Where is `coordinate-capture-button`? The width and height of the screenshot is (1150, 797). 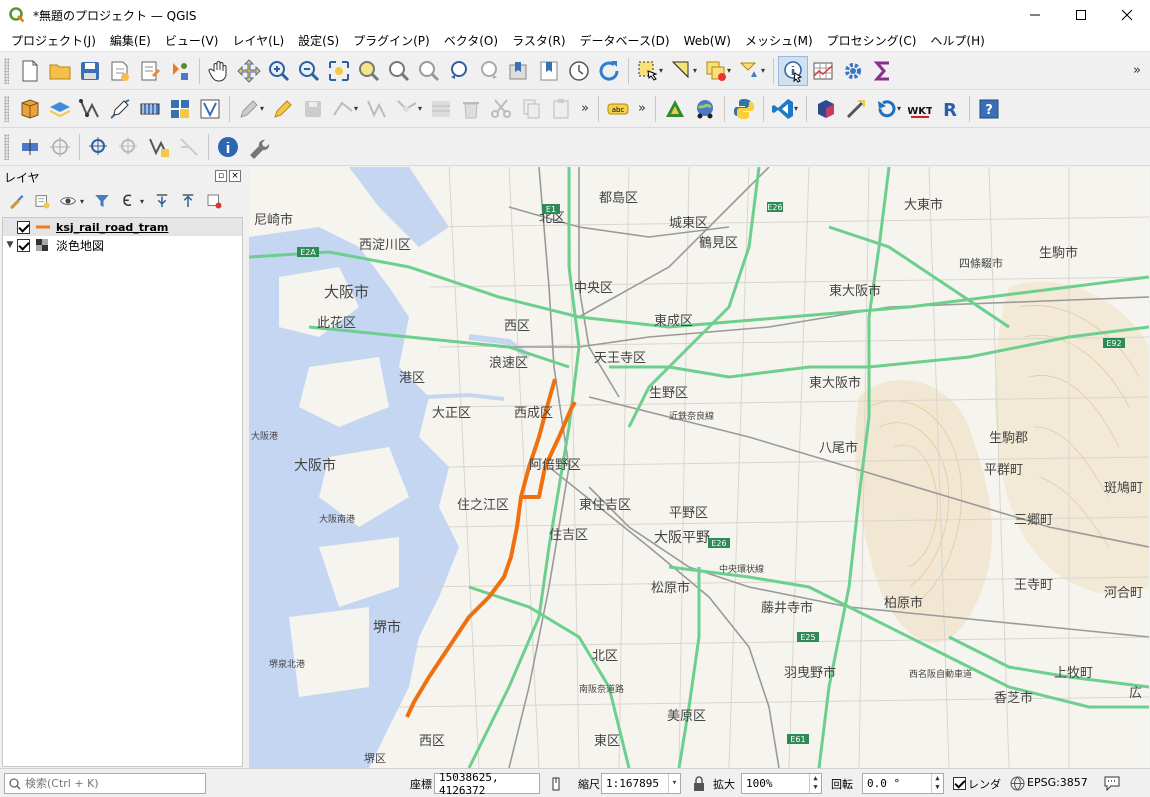 coordinate-capture-button is located at coordinates (99, 147).